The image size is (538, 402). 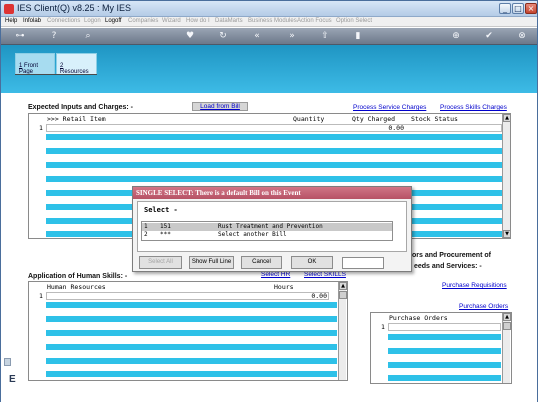 I want to click on tab-front-page: 1 Front Page, so click(x=35, y=64).